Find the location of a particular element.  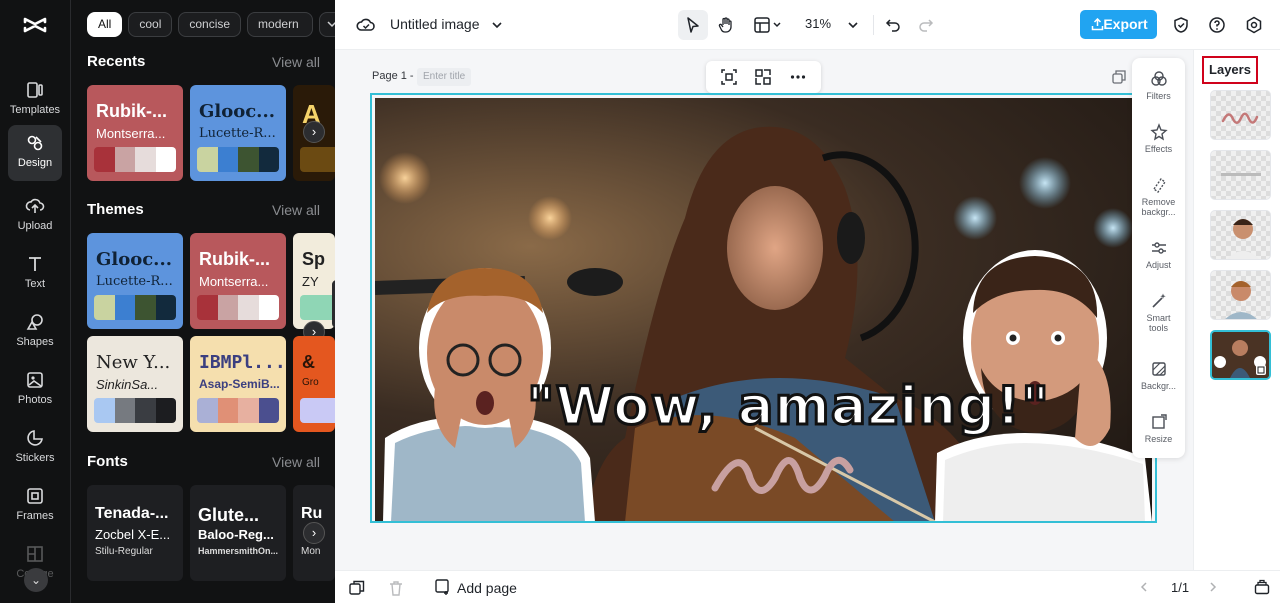

chip-modern: modern is located at coordinates (280, 24).